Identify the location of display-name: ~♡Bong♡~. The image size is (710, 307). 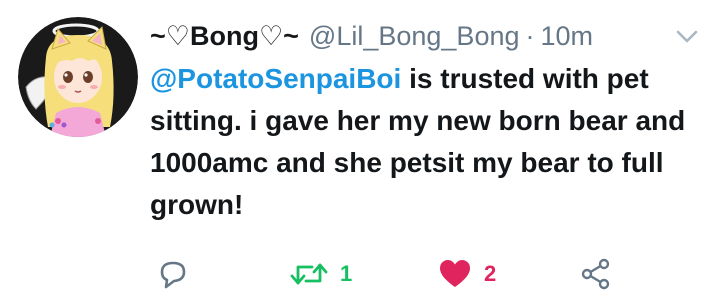
(224, 36).